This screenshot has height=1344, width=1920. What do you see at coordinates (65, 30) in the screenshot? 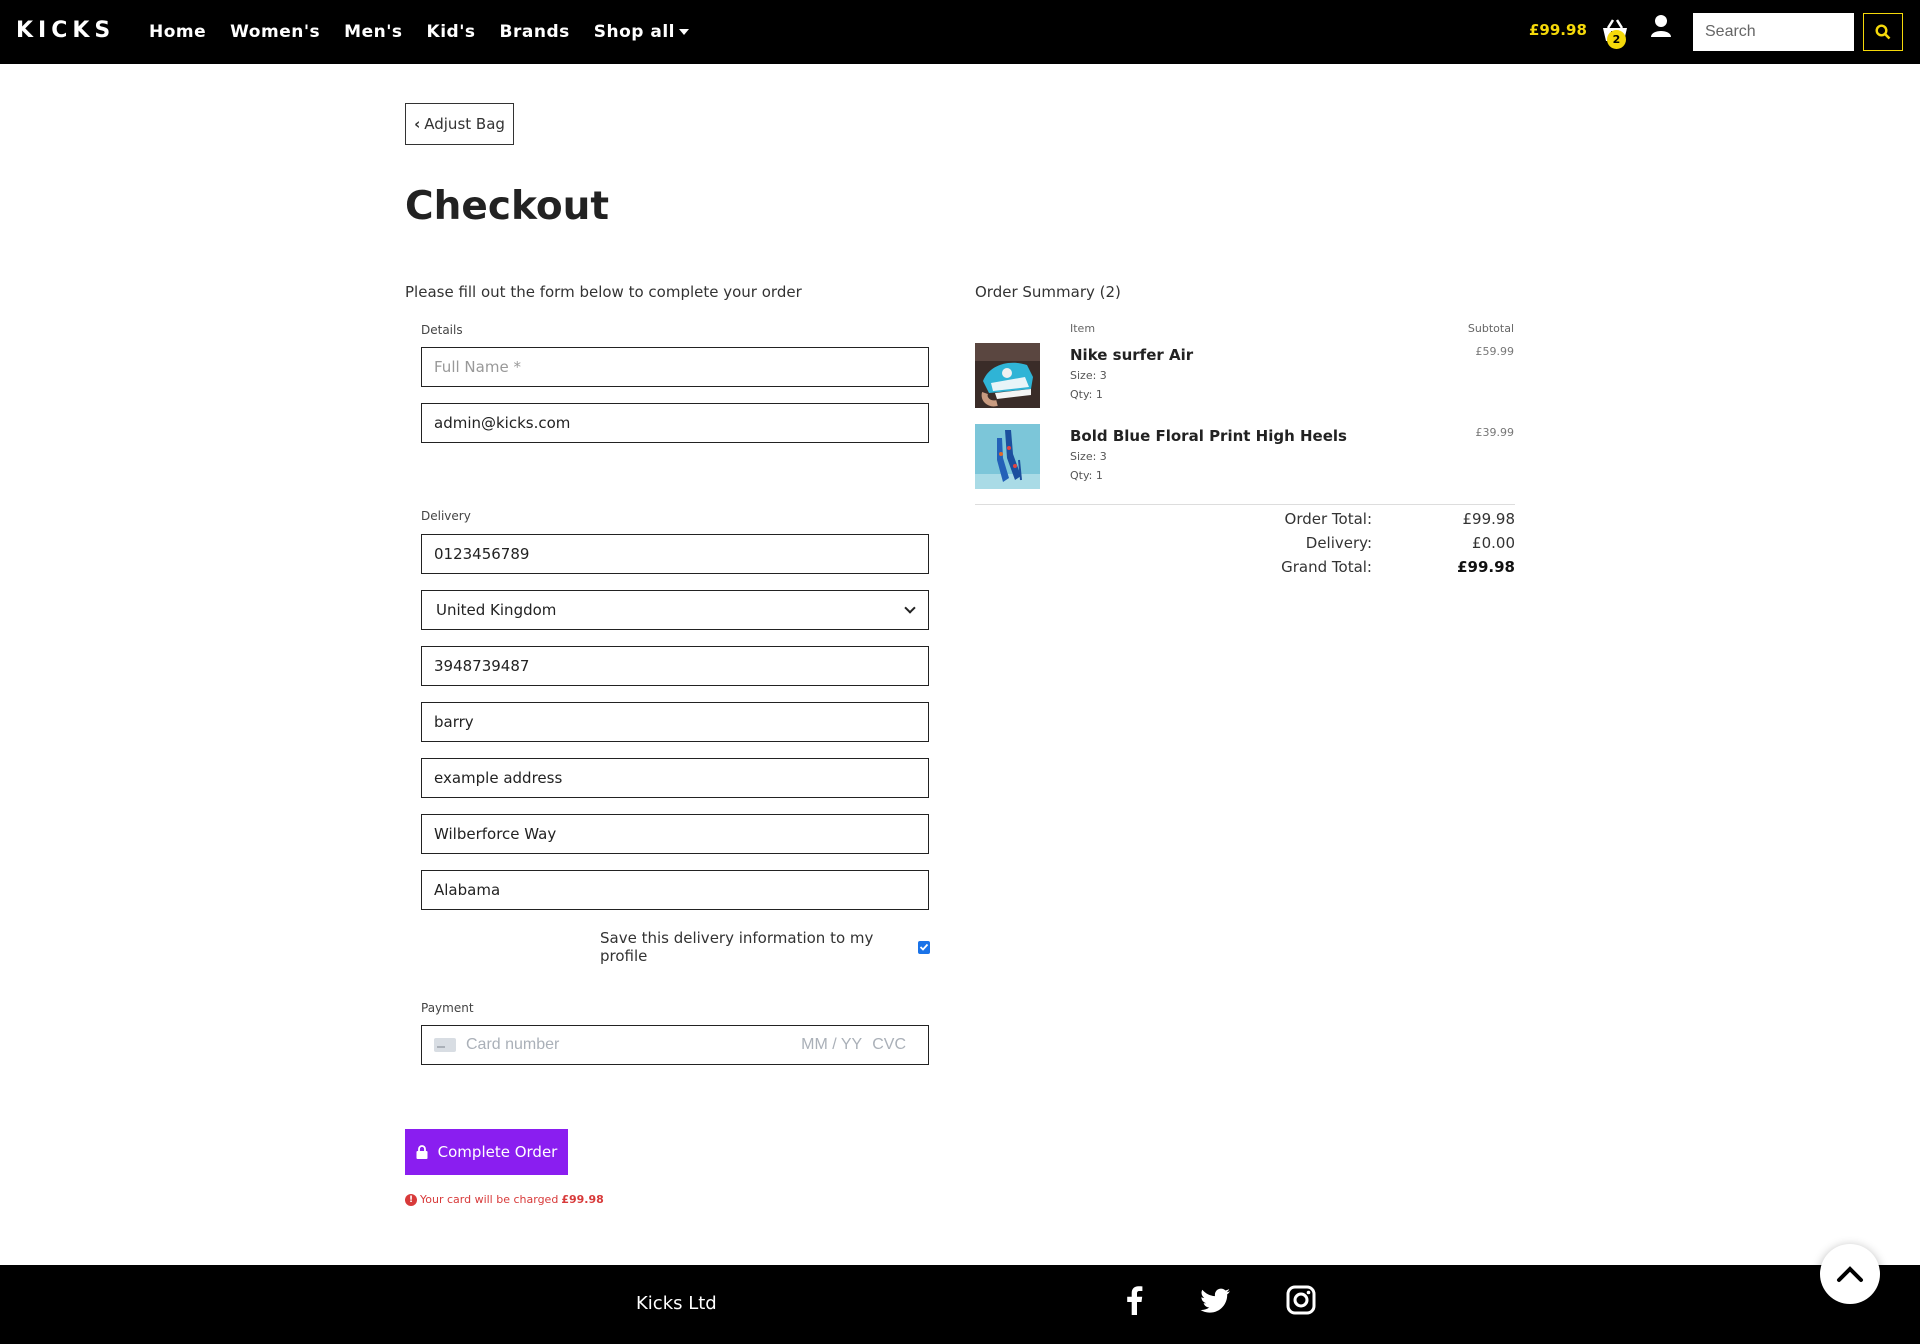
I see `brand-logo: KICKS` at bounding box center [65, 30].